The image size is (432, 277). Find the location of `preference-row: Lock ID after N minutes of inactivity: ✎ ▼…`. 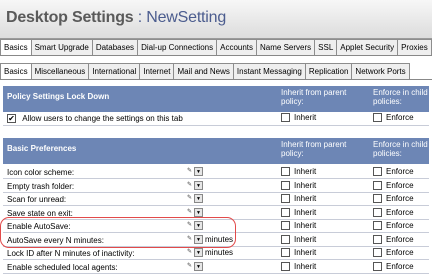

preference-row: Lock ID after N minutes of inactivity: ✎ ▼… is located at coordinates (216, 253).